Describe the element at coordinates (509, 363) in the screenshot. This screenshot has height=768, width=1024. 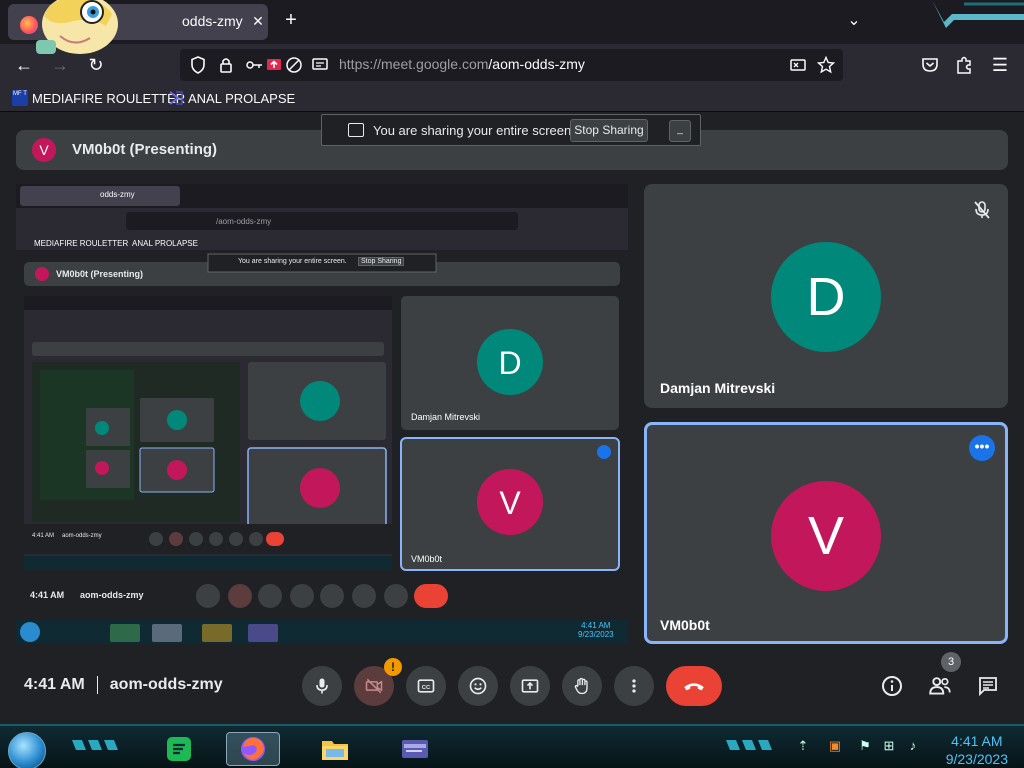
I see `svg-text: D` at that location.